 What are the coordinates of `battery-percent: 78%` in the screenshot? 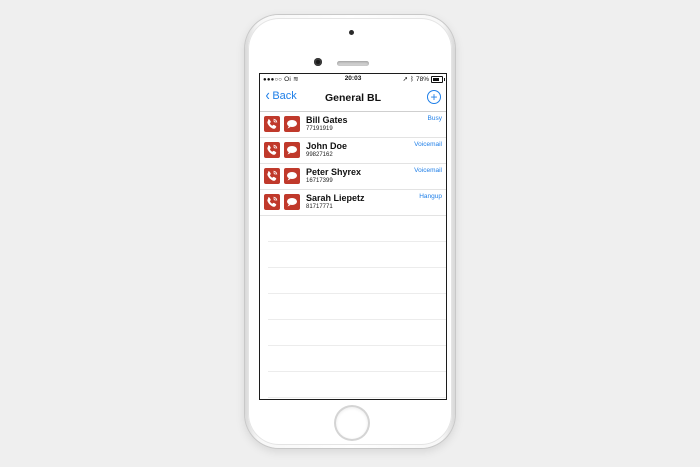 It's located at (422, 79).